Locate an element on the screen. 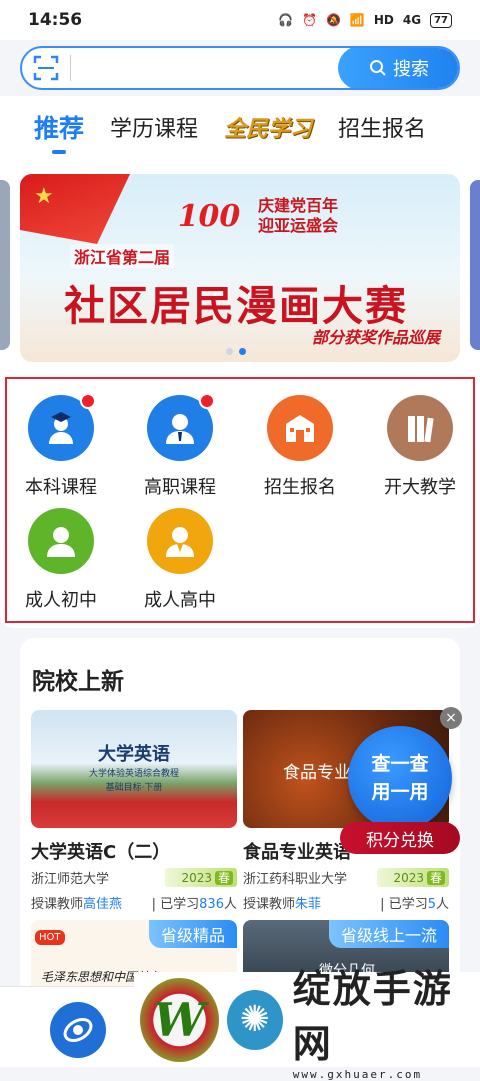 This screenshot has width=480, height=1081. school-building-icon is located at coordinates (300, 428).